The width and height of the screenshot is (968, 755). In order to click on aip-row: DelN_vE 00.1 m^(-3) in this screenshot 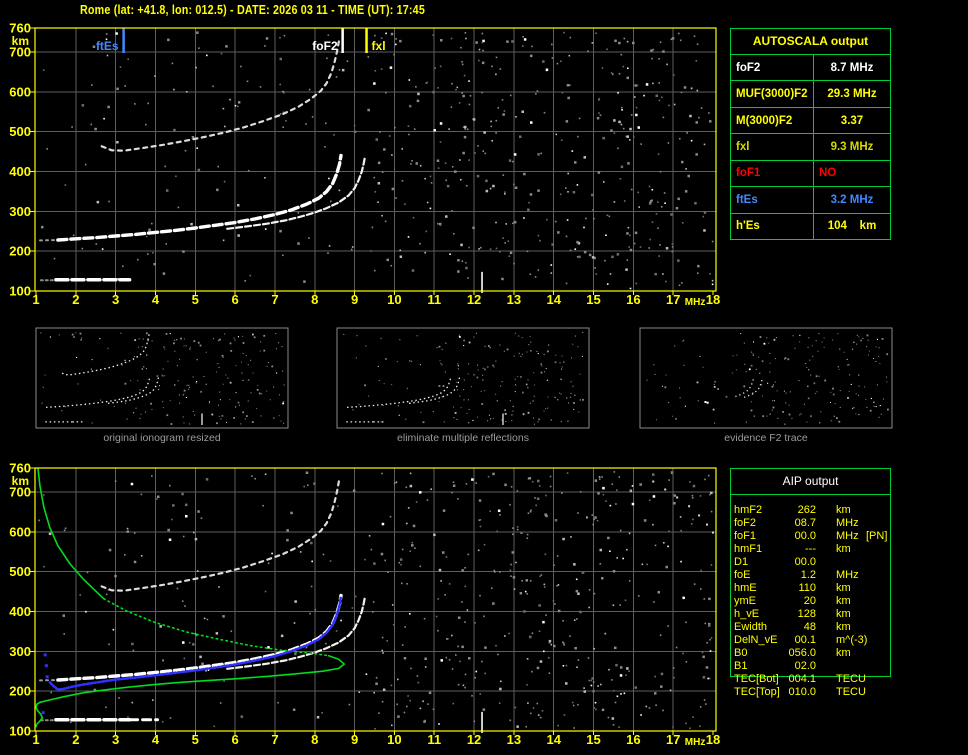, I will do `click(812, 640)`.